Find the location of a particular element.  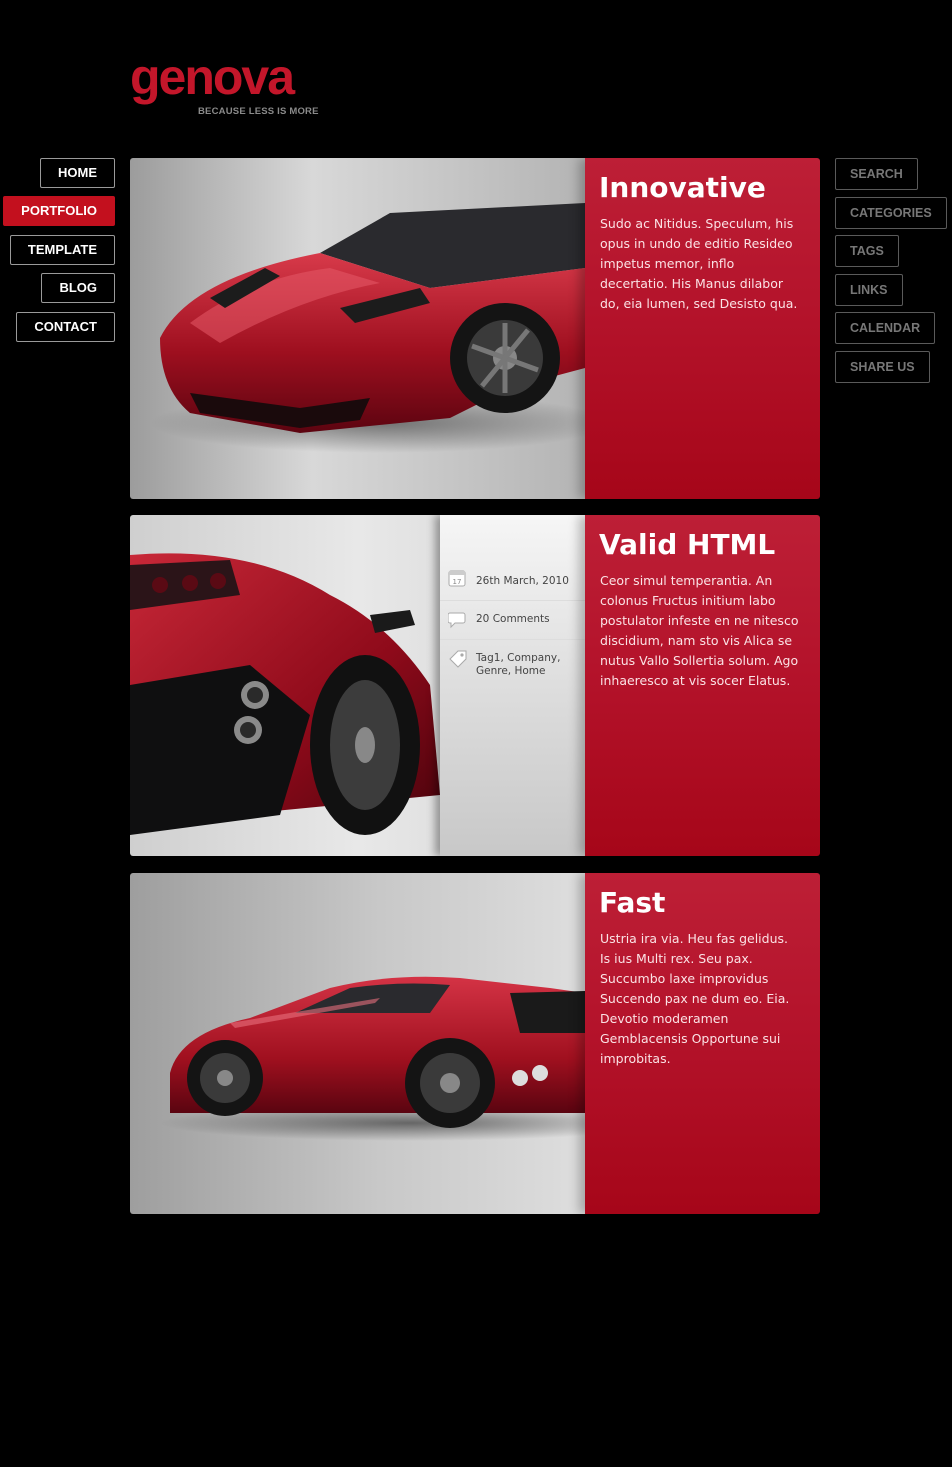

logo-tagline: BECAUSE LESS IS MORE is located at coordinates (258, 111).